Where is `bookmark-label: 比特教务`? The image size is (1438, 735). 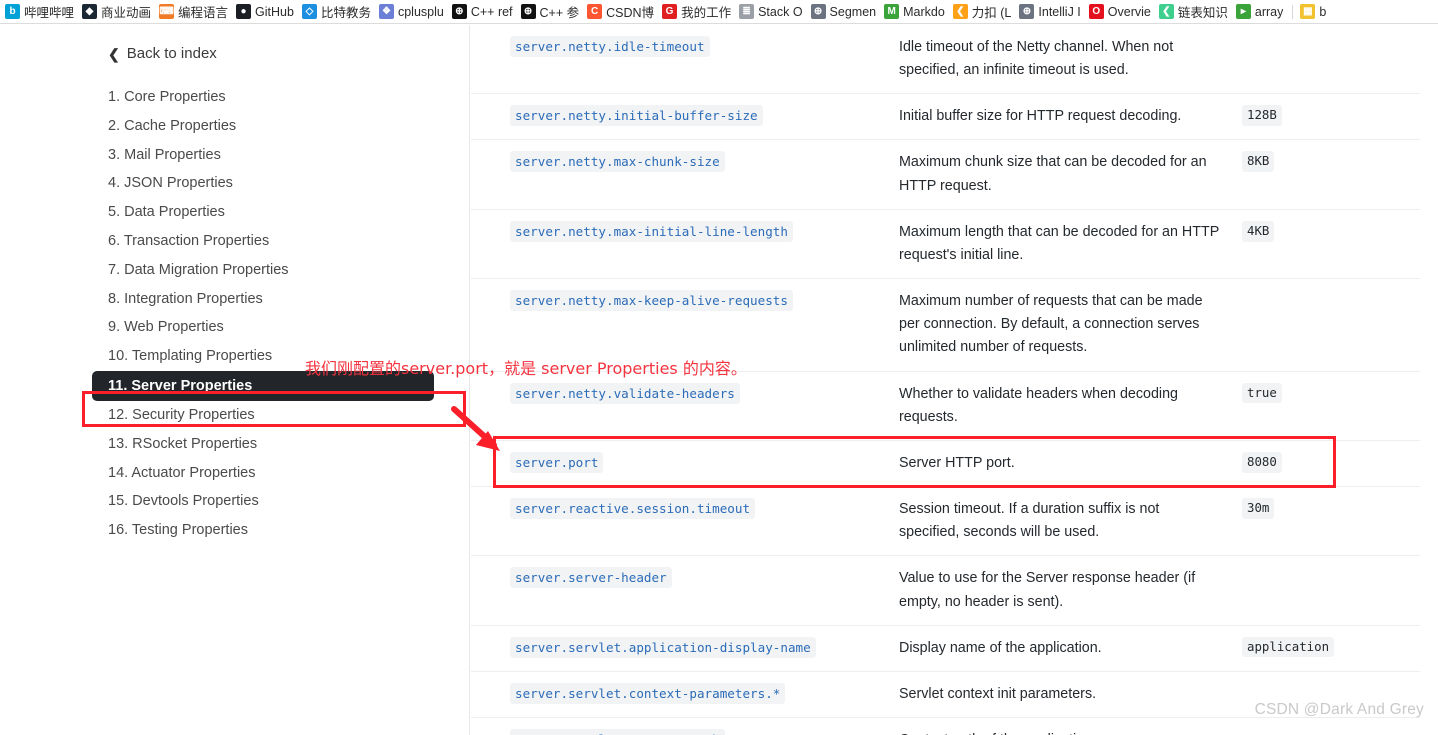 bookmark-label: 比特教务 is located at coordinates (345, 13).